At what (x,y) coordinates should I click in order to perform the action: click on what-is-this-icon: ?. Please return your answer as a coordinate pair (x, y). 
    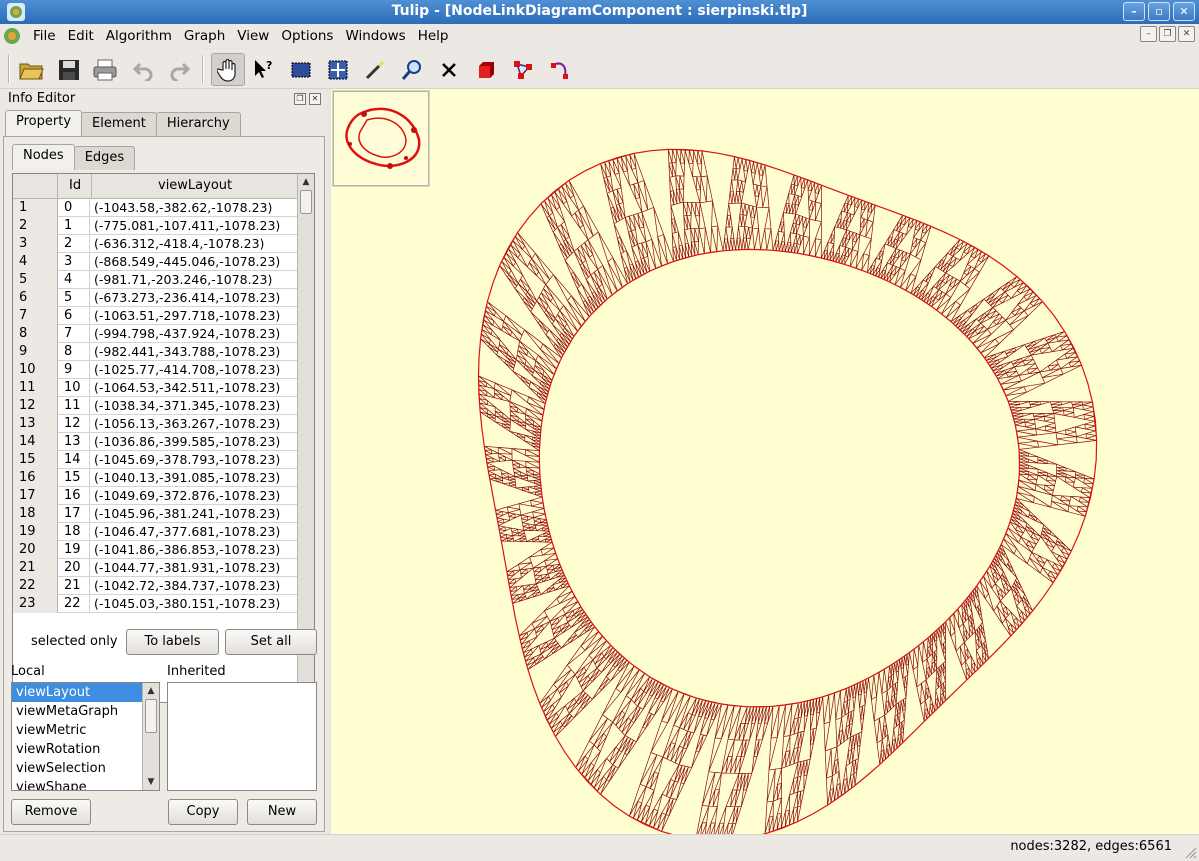
    Looking at the image, I should click on (264, 69).